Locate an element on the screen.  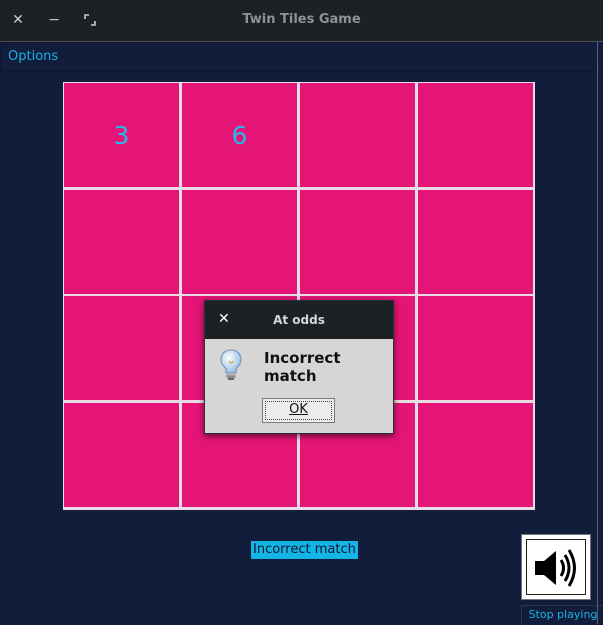
tile-r1-c2: 6 is located at coordinates (239, 135).